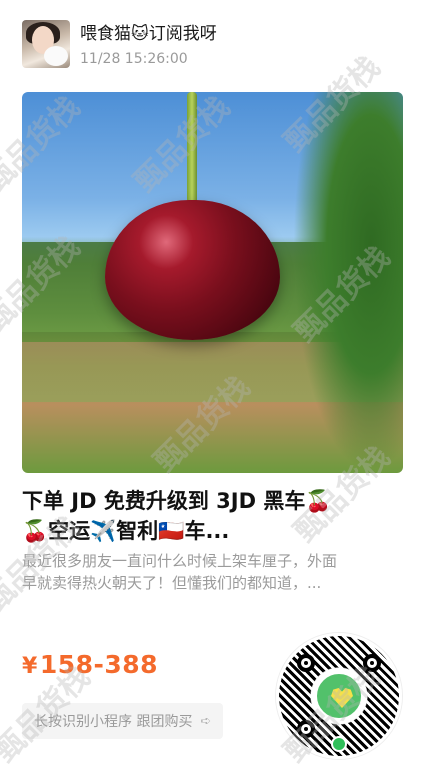  Describe the element at coordinates (30, 666) in the screenshot. I see `currency-symbol: ¥` at that location.